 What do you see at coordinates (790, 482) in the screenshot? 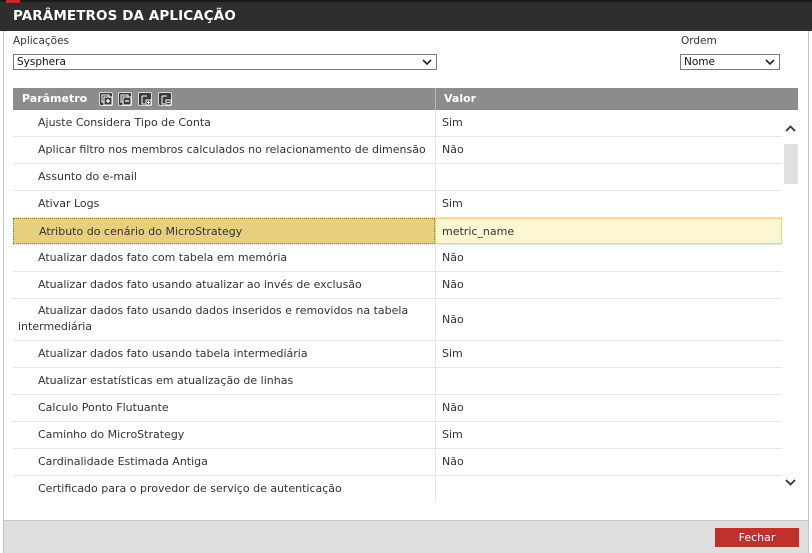
I see `scroll-down-icon` at bounding box center [790, 482].